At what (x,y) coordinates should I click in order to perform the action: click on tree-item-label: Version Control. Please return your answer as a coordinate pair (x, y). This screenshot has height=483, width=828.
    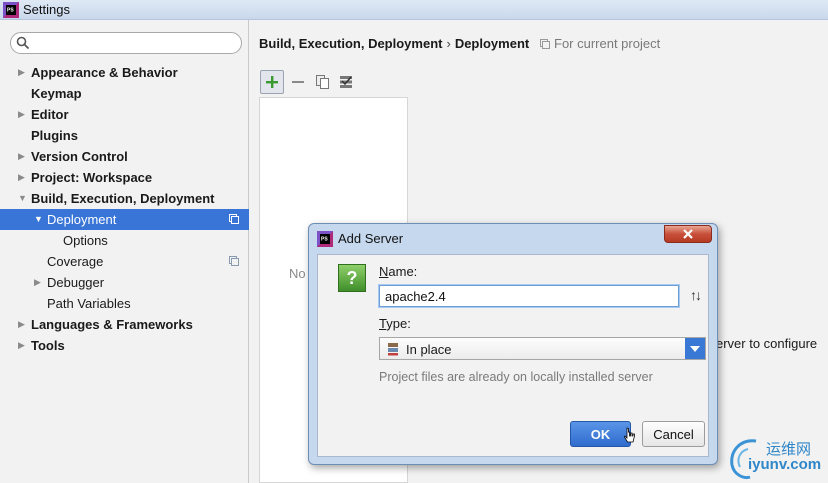
    Looking at the image, I should click on (79, 156).